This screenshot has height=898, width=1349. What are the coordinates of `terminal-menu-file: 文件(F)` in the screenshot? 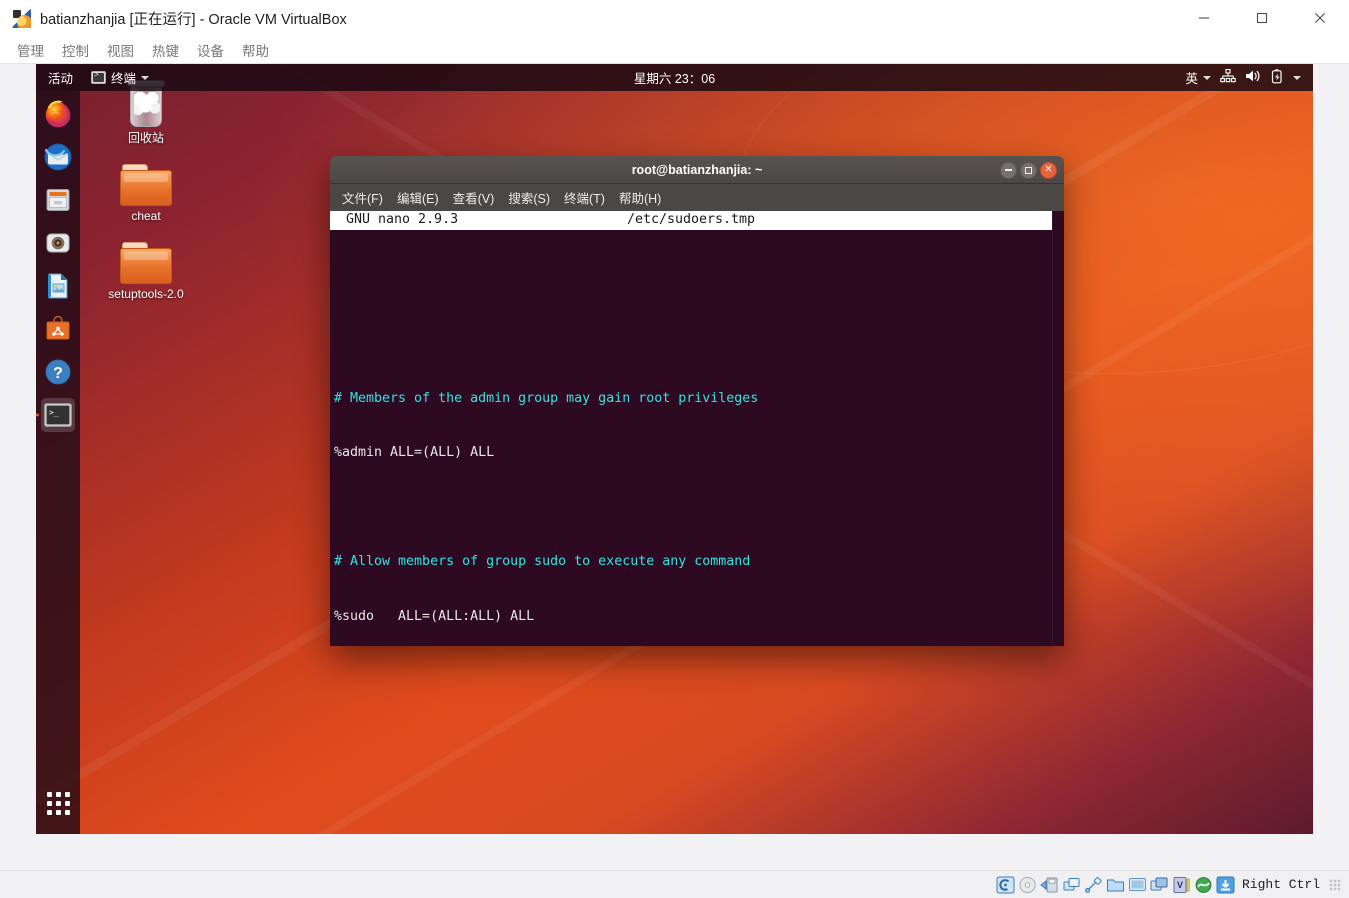 It's located at (362, 197).